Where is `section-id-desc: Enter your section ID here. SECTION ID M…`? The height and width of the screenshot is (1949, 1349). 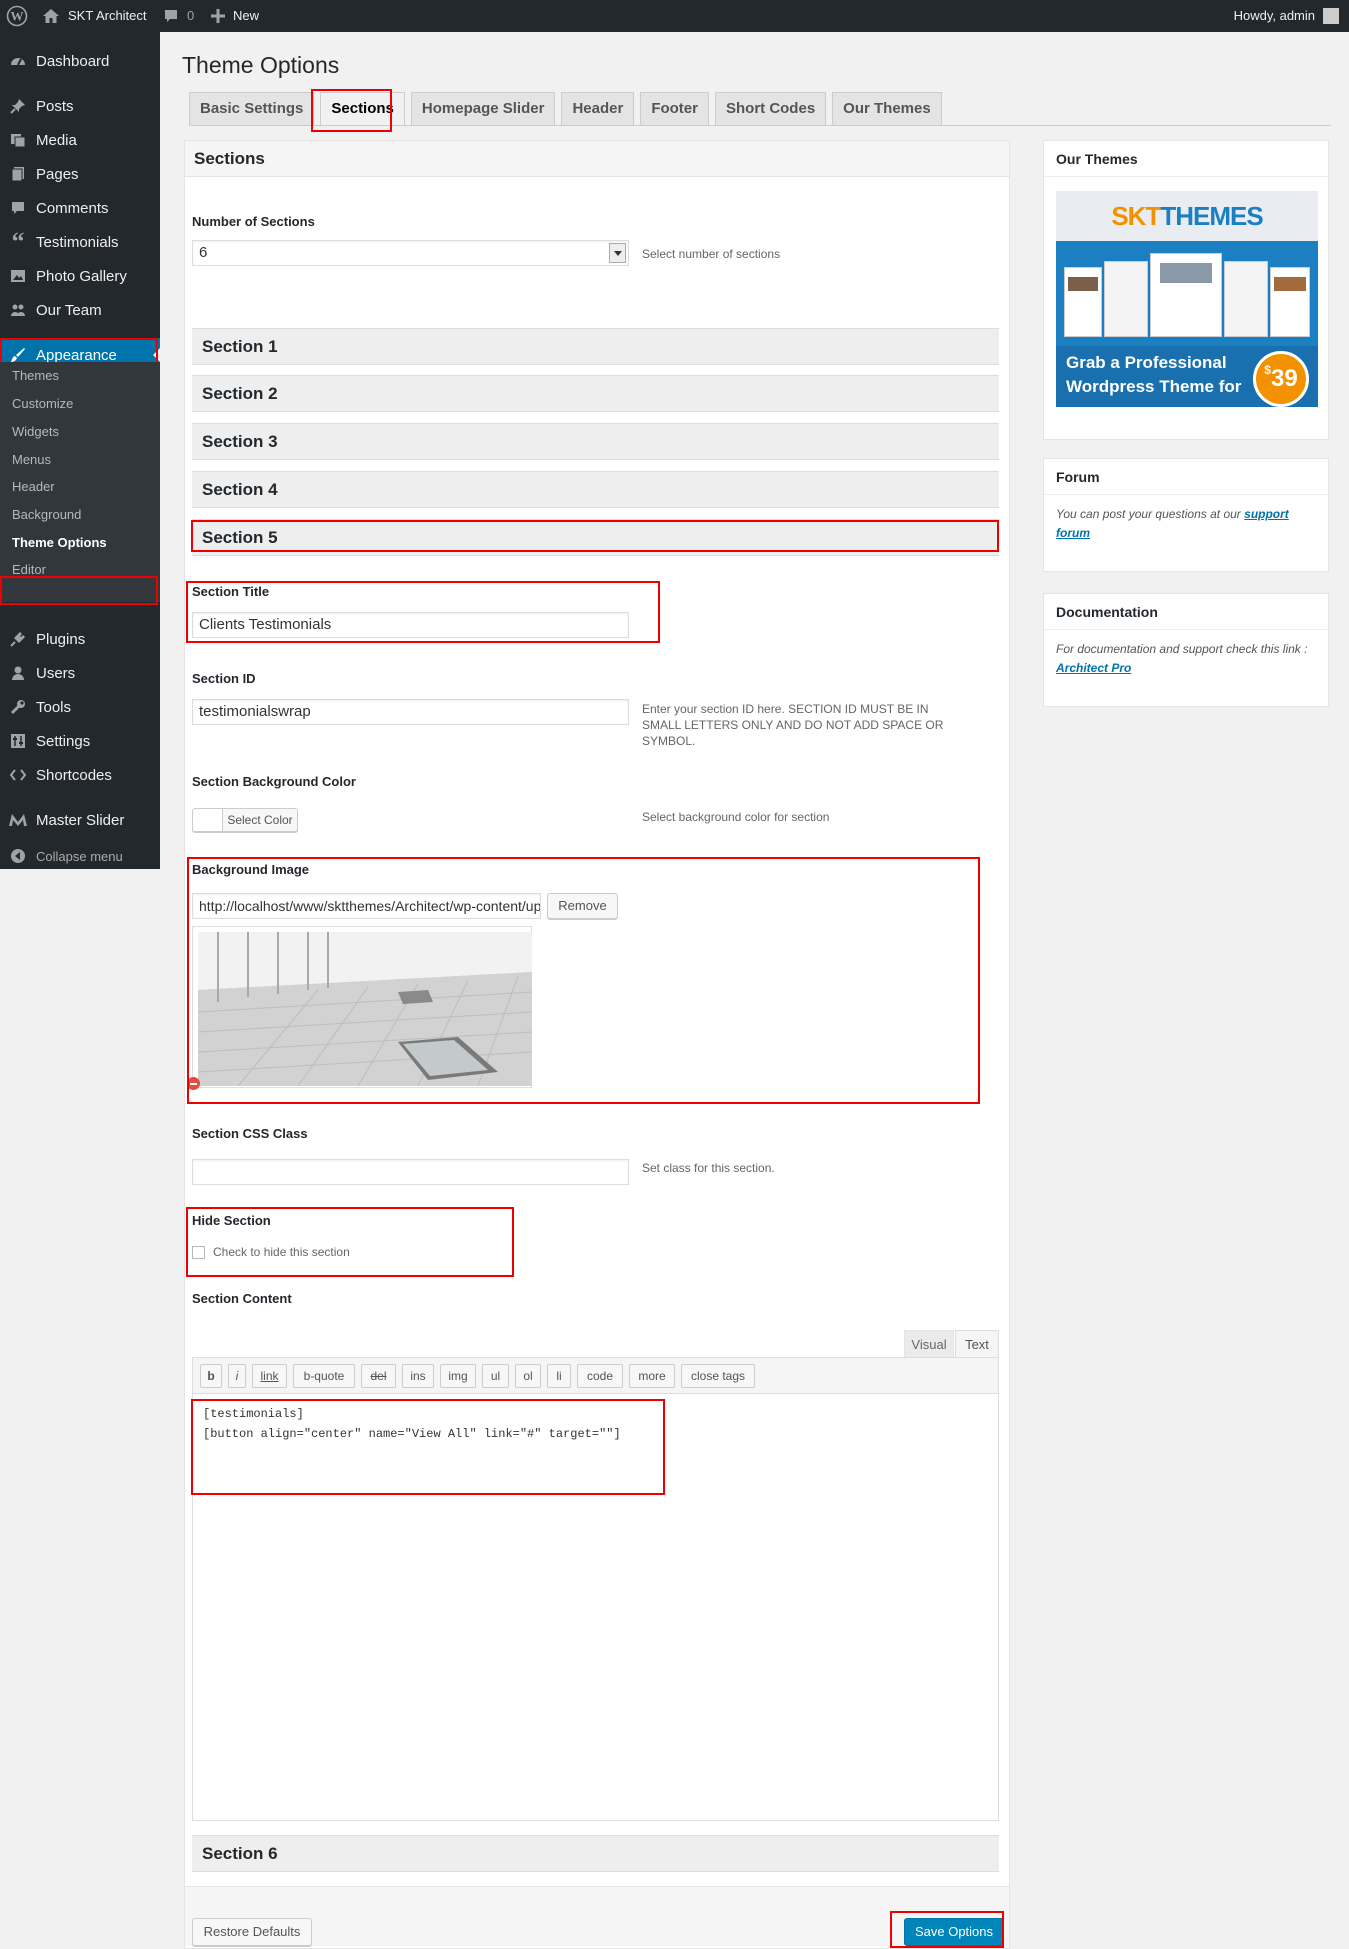
section-id-desc: Enter your section ID here. SECTION ID M… is located at coordinates (793, 725).